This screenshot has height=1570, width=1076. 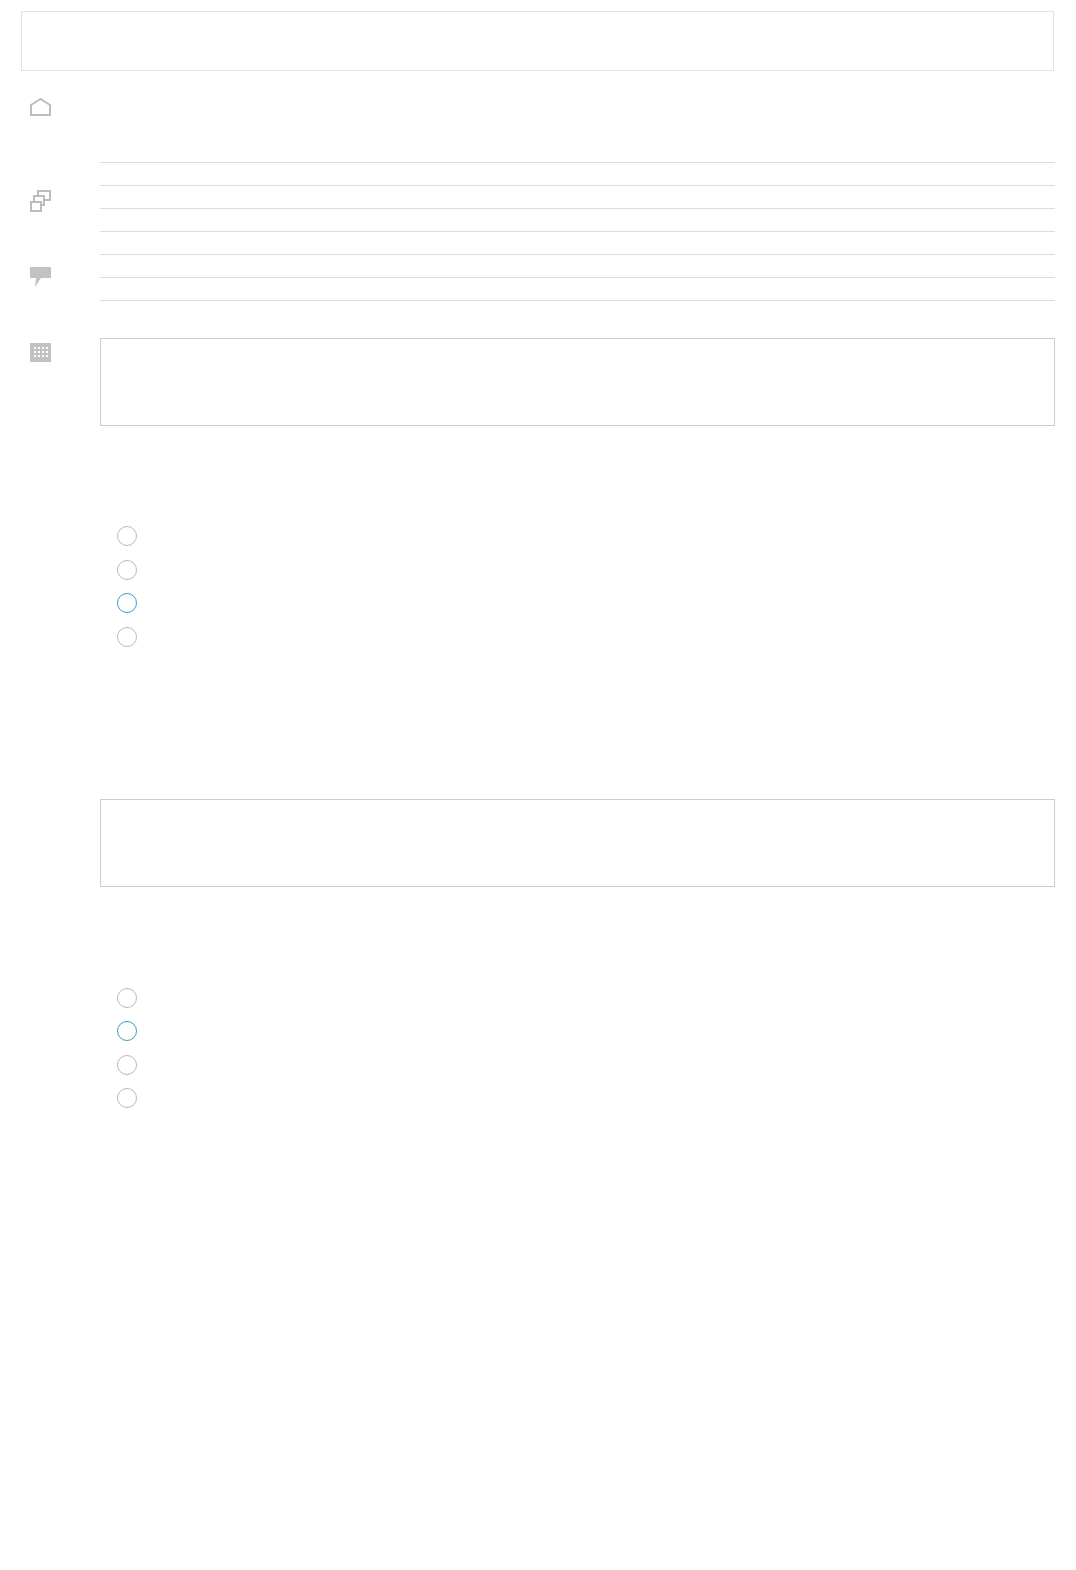 What do you see at coordinates (40, 277) in the screenshot?
I see `comment-icon` at bounding box center [40, 277].